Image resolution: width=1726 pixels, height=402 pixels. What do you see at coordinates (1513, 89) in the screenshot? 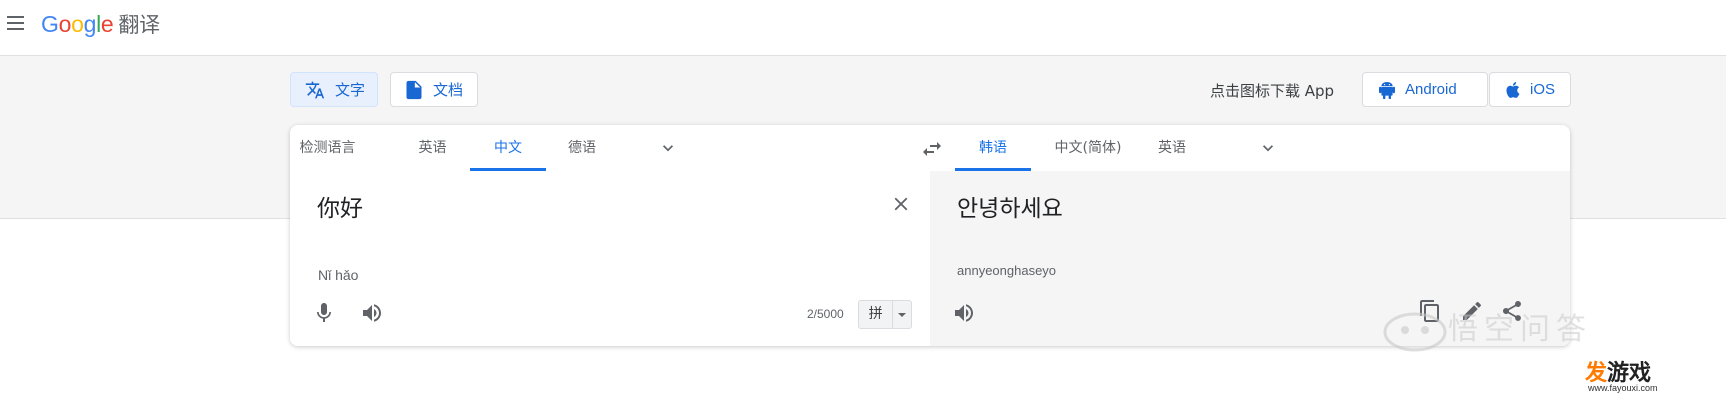
I see `apple-icon` at bounding box center [1513, 89].